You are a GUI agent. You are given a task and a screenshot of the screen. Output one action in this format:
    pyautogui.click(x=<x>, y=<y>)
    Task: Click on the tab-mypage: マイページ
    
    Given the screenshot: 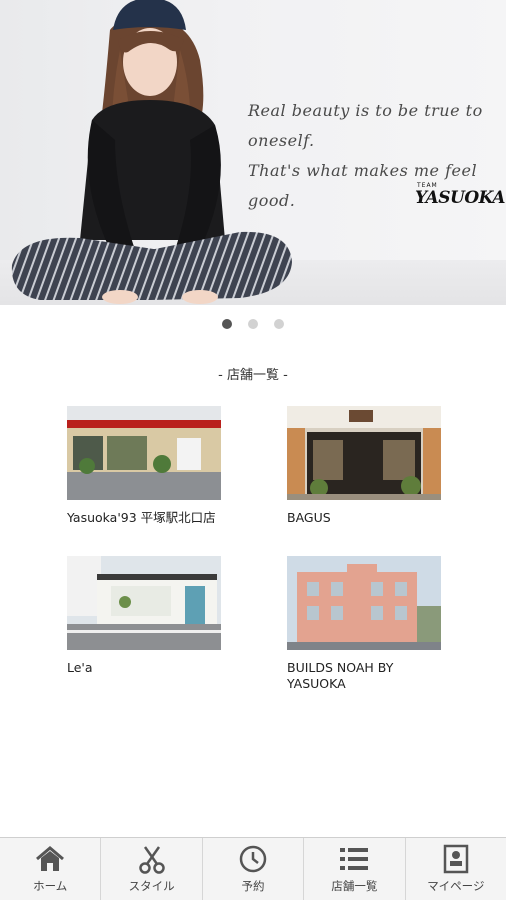 What is the action you would take?
    pyautogui.click(x=456, y=869)
    